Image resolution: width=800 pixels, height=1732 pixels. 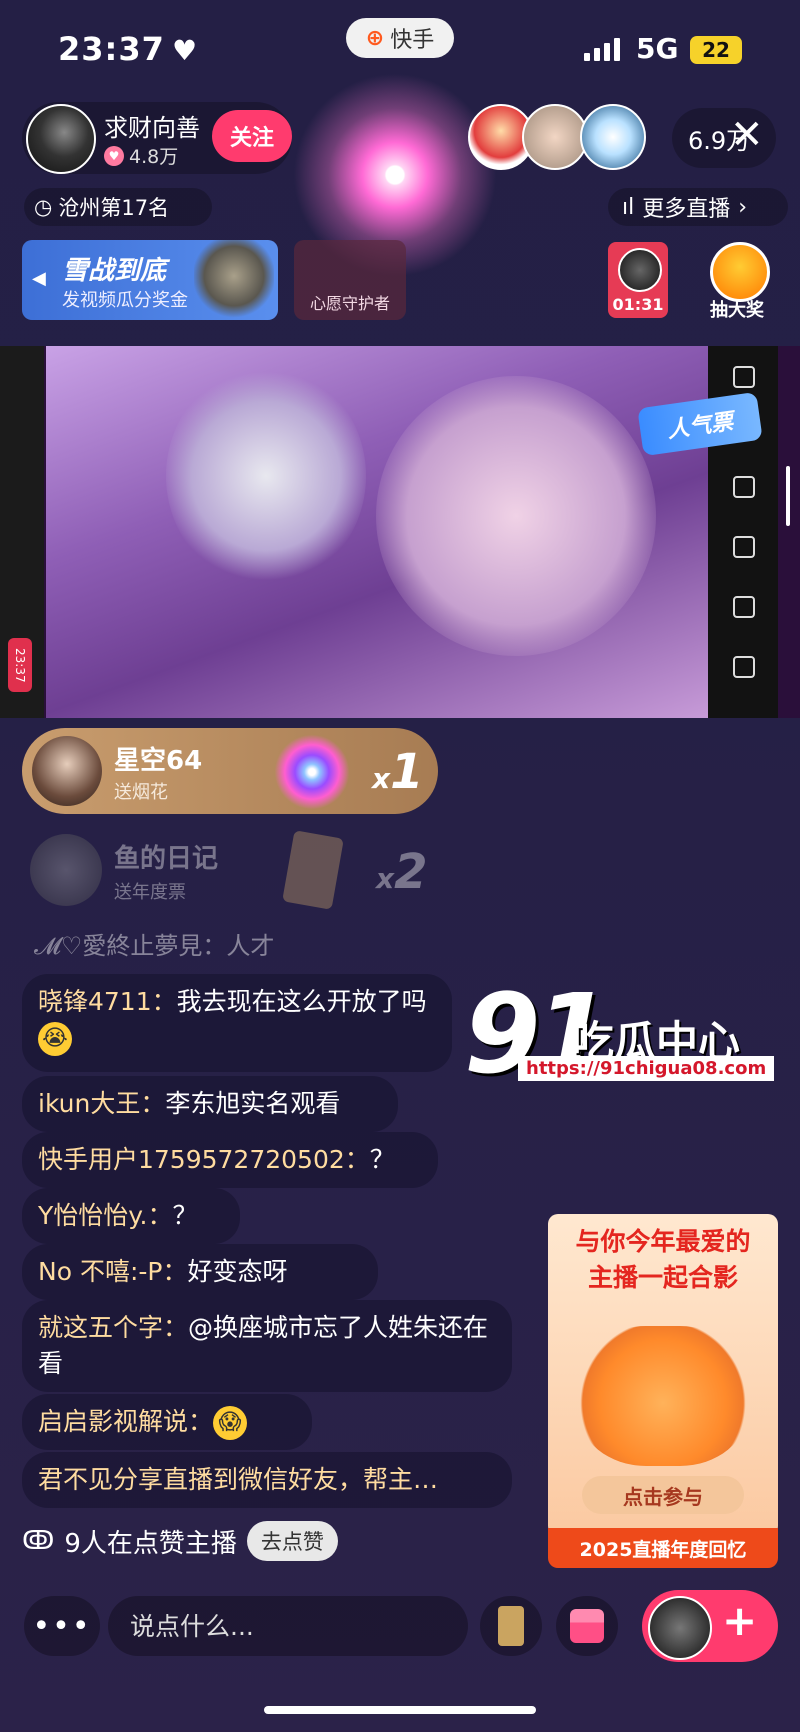 I want to click on chat-text: 我去现在这么开放了吗, so click(x=301, y=1001).